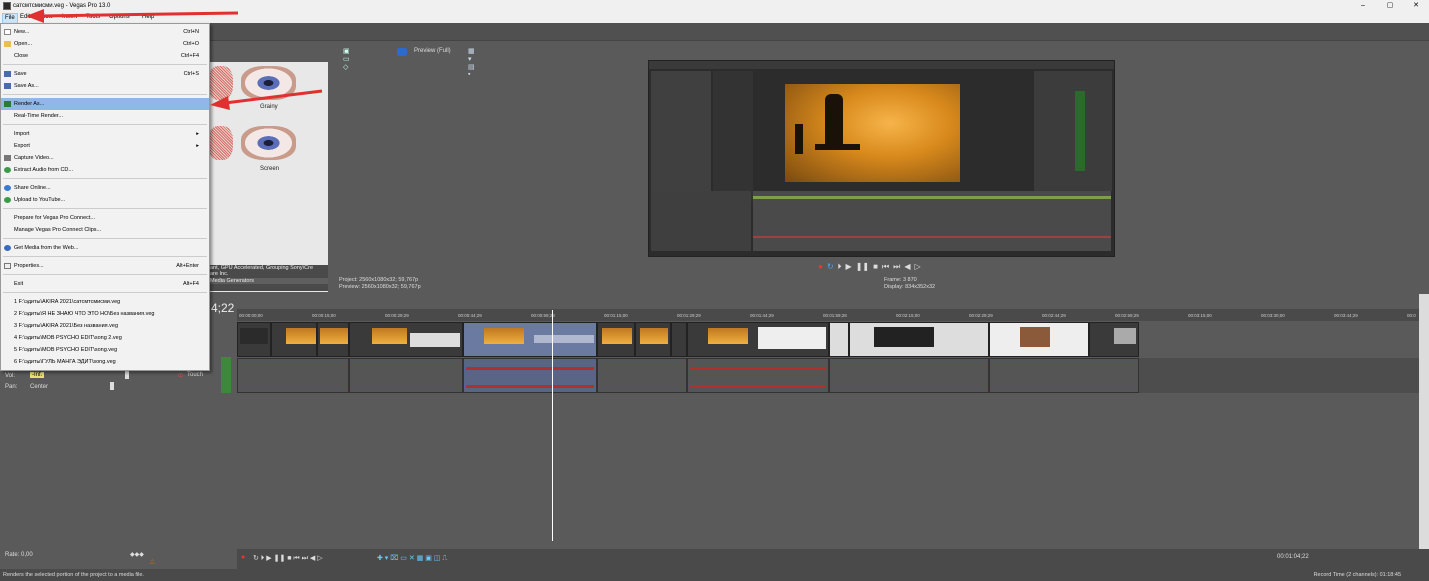 The width and height of the screenshot is (1429, 581). What do you see at coordinates (174, 59) in the screenshot?
I see `annotation-arrows` at bounding box center [174, 59].